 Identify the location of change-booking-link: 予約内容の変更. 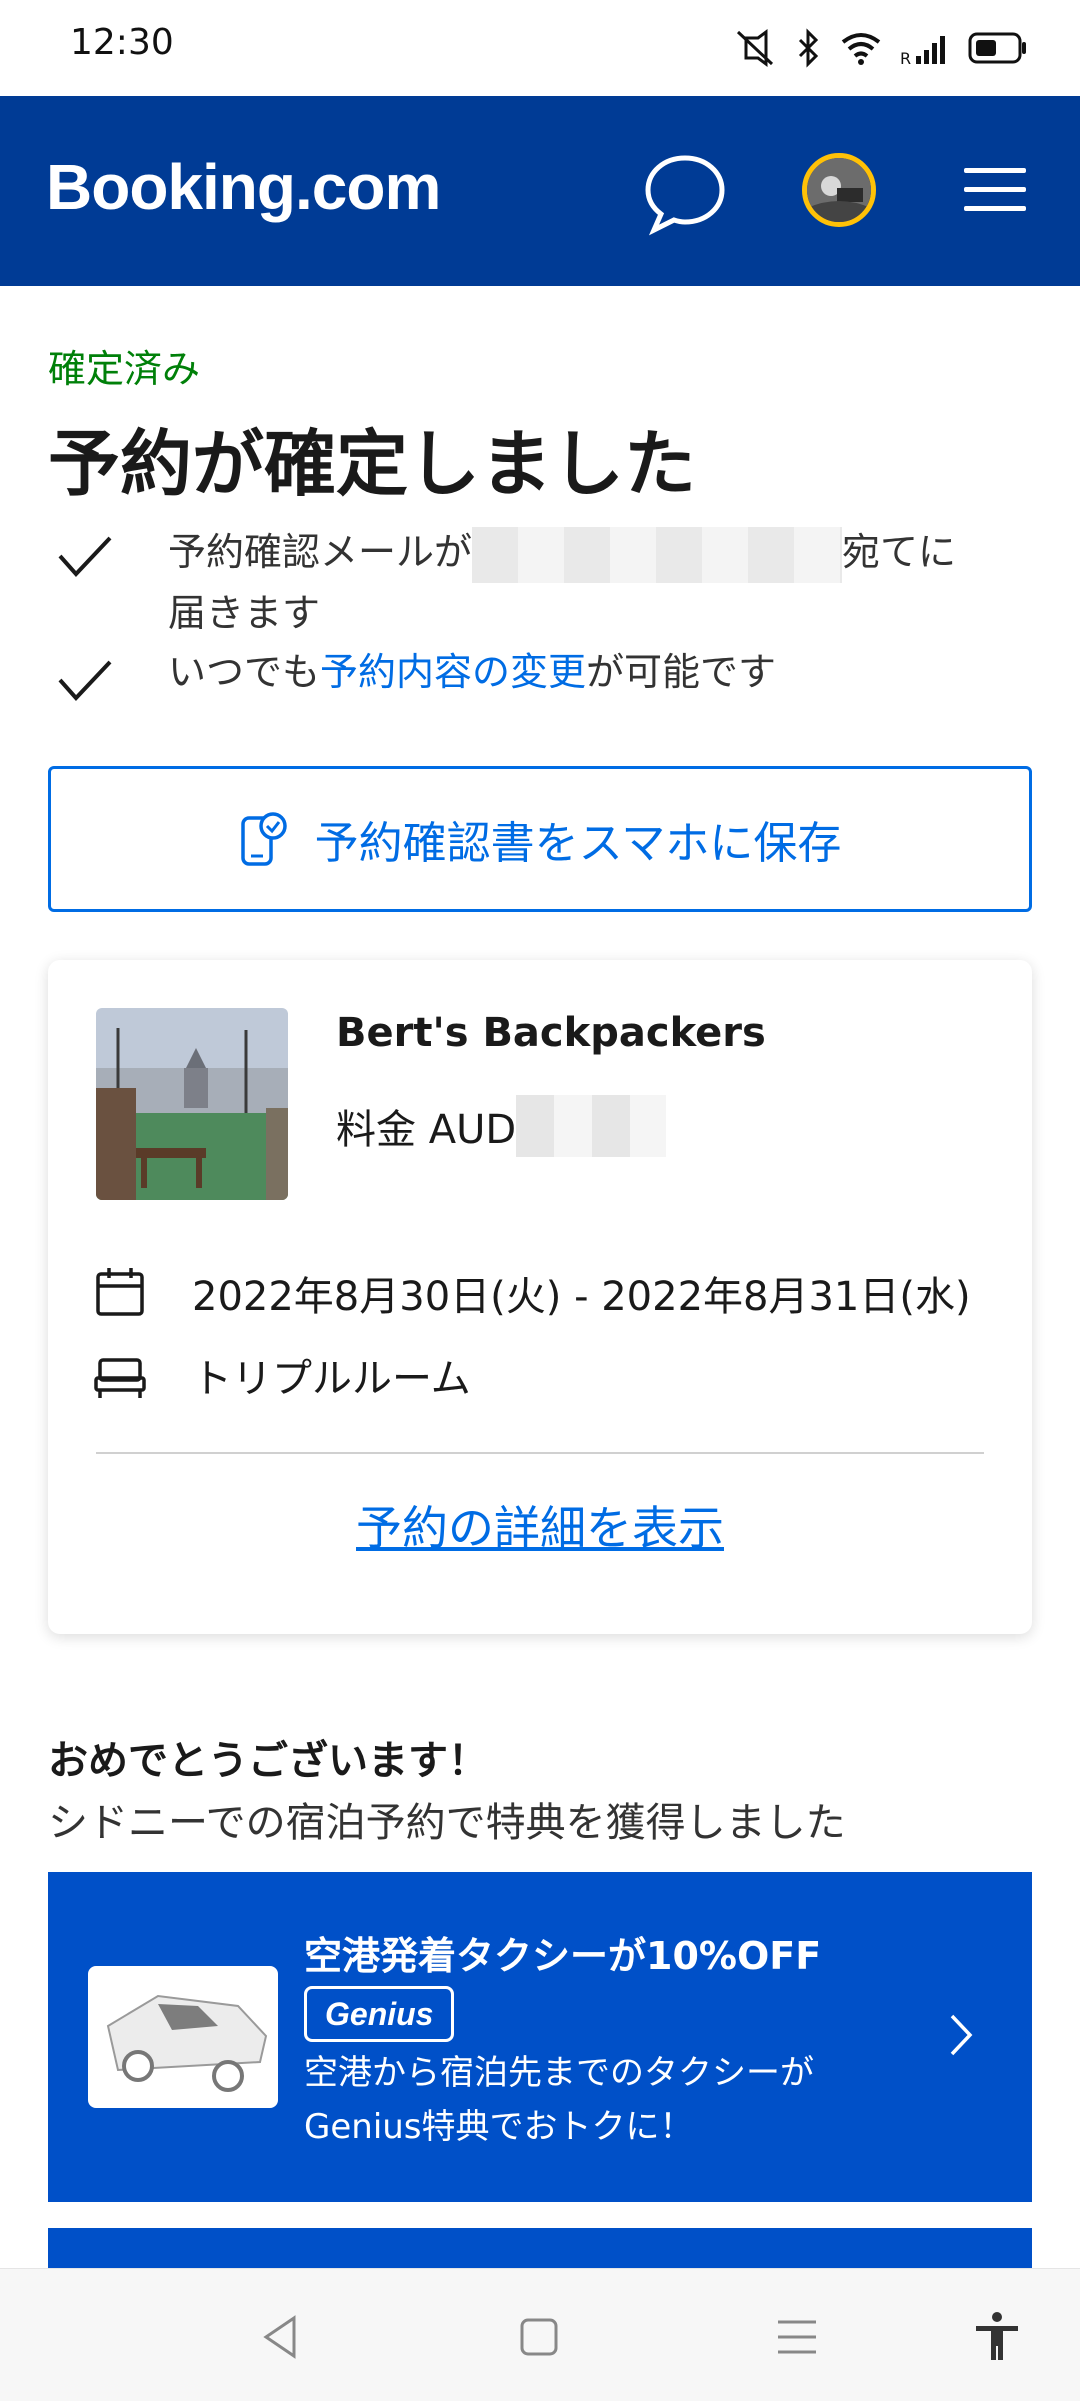
(453, 672).